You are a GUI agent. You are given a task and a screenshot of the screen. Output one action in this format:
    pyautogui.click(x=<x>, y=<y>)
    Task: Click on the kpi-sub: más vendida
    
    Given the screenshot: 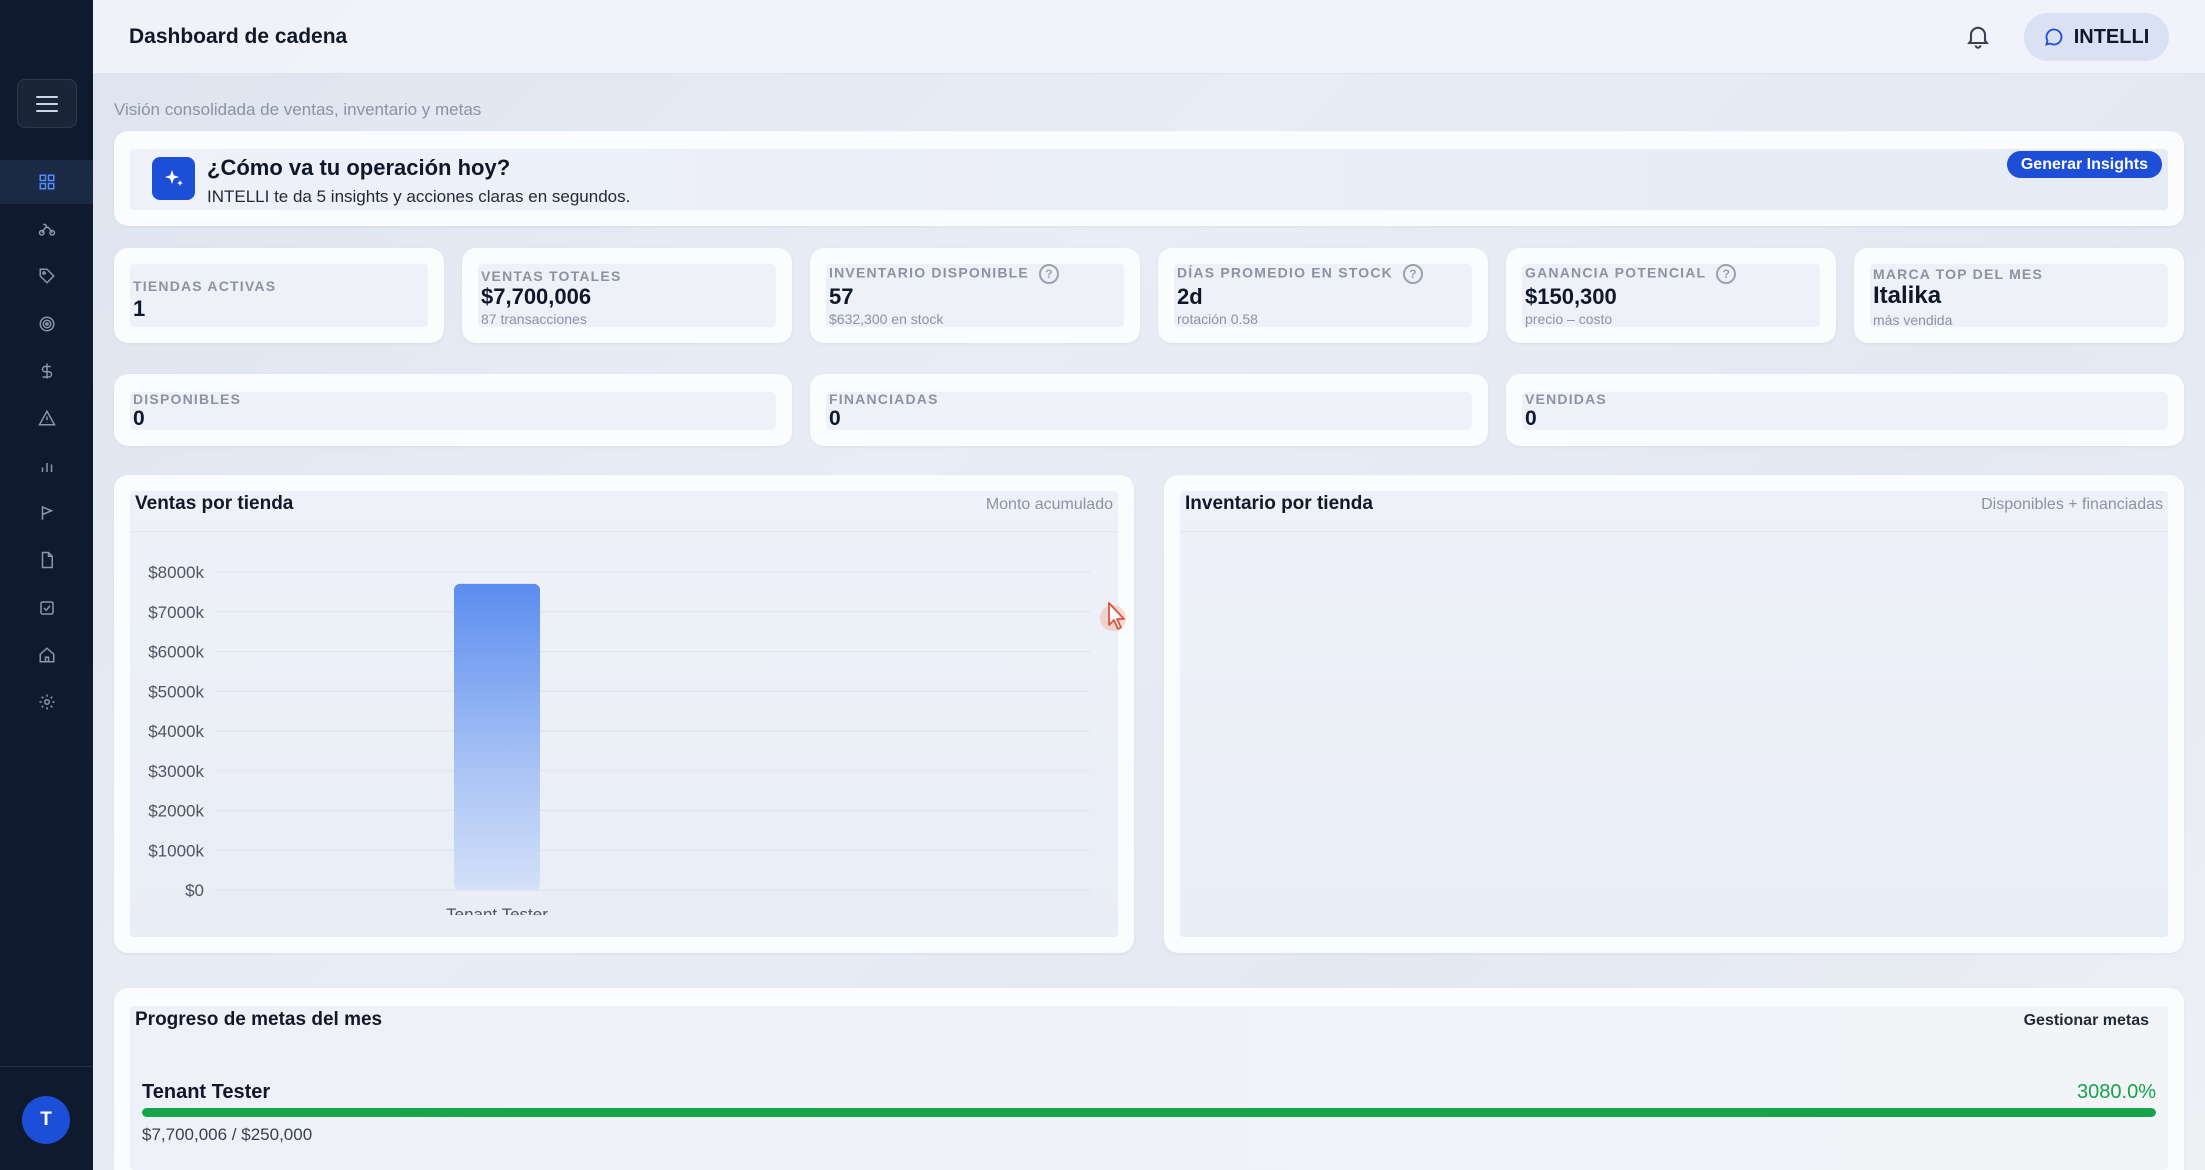 What is the action you would take?
    pyautogui.click(x=1913, y=320)
    